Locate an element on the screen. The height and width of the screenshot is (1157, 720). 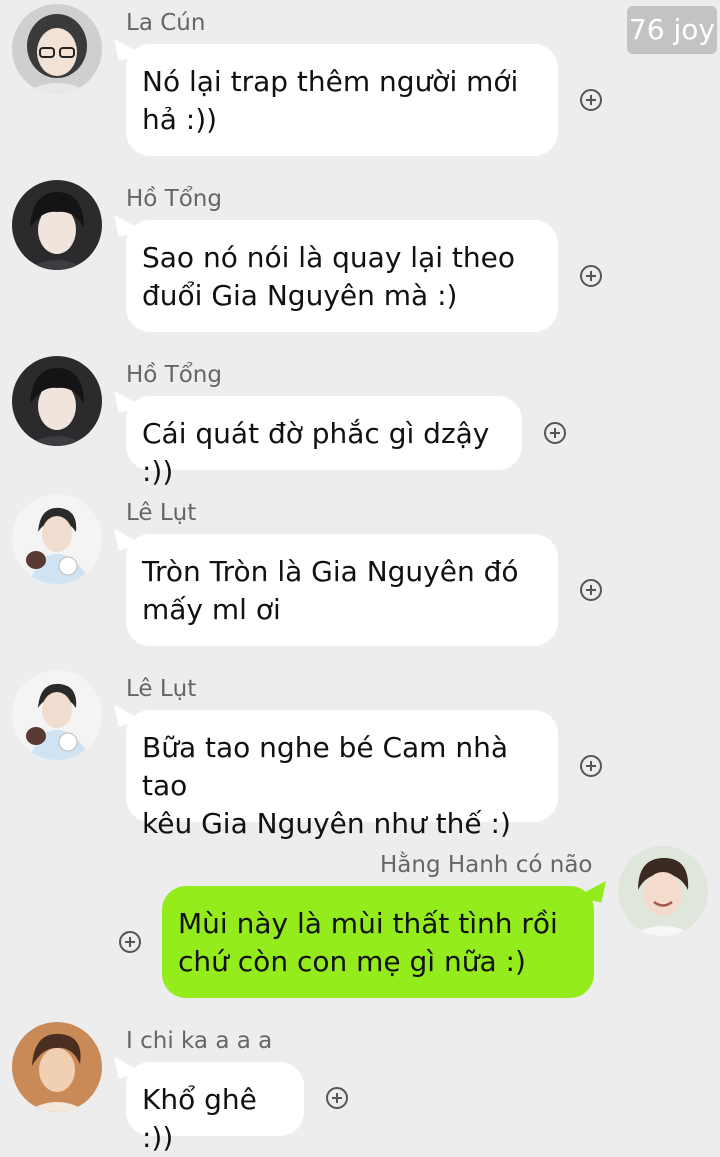
message-line: Cái quát đờ phắc gì dzậy :)) is located at coordinates (316, 452).